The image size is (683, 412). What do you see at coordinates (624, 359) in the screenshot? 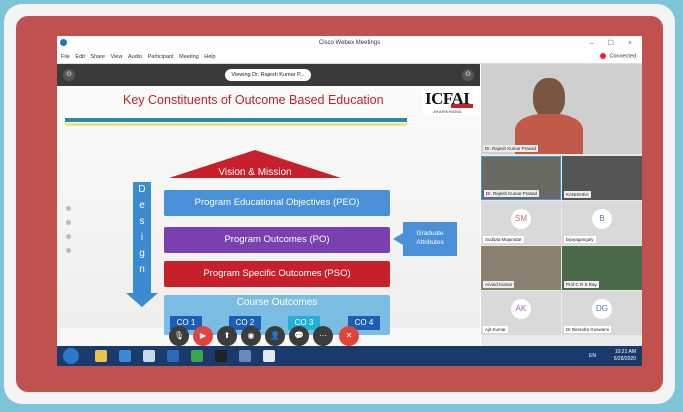
I see `clock-date: 5/28/2020` at bounding box center [624, 359].